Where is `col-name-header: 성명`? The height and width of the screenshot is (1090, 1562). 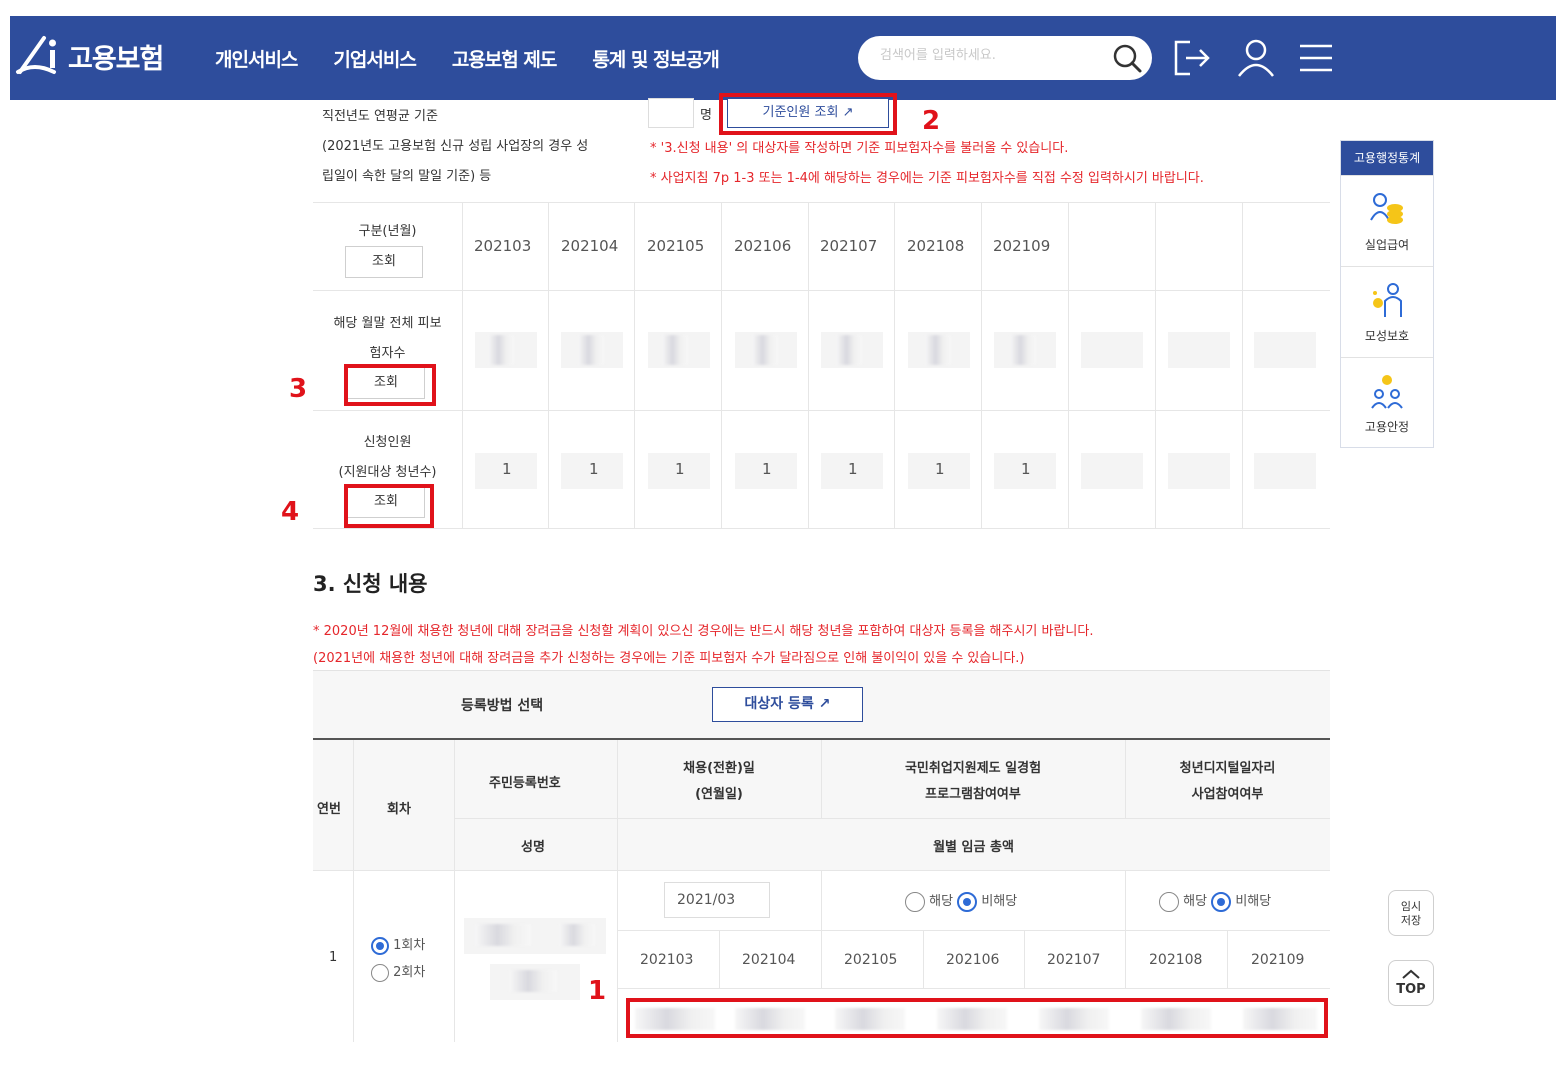
col-name-header: 성명 is located at coordinates (533, 847).